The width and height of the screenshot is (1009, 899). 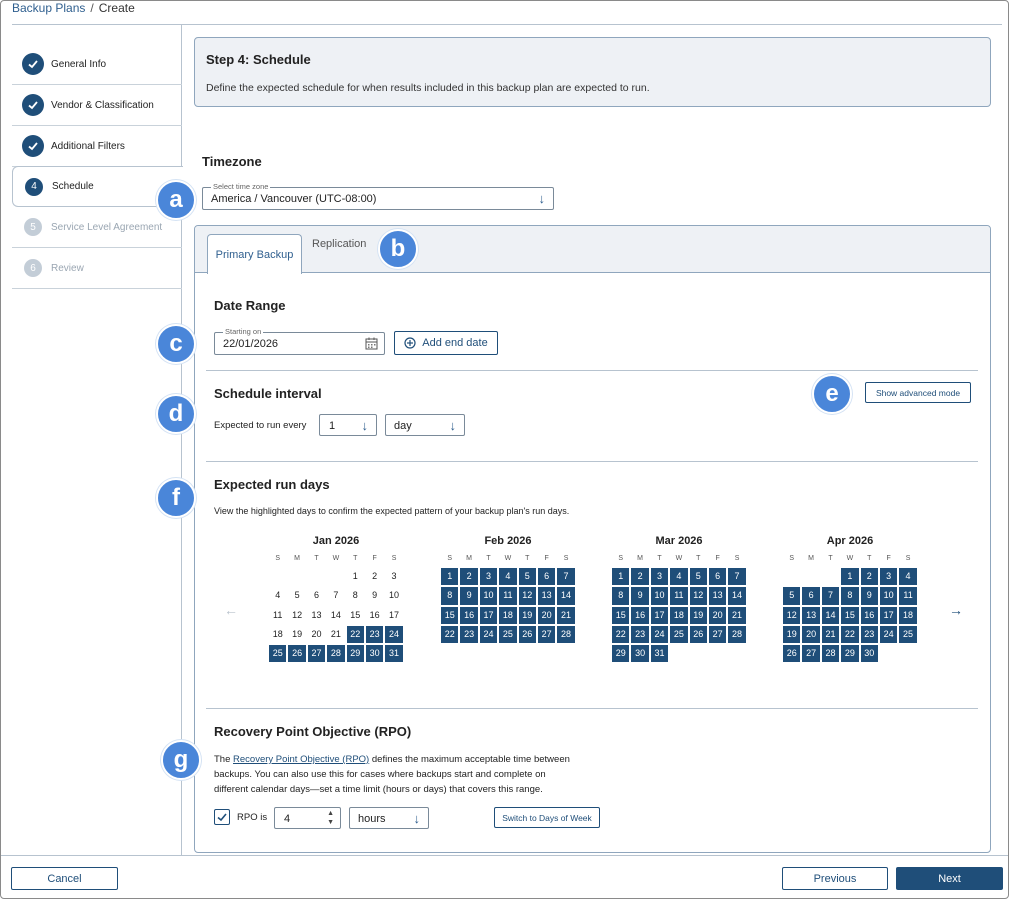 What do you see at coordinates (508, 596) in the screenshot?
I see `calendar-day-highlighted: 11` at bounding box center [508, 596].